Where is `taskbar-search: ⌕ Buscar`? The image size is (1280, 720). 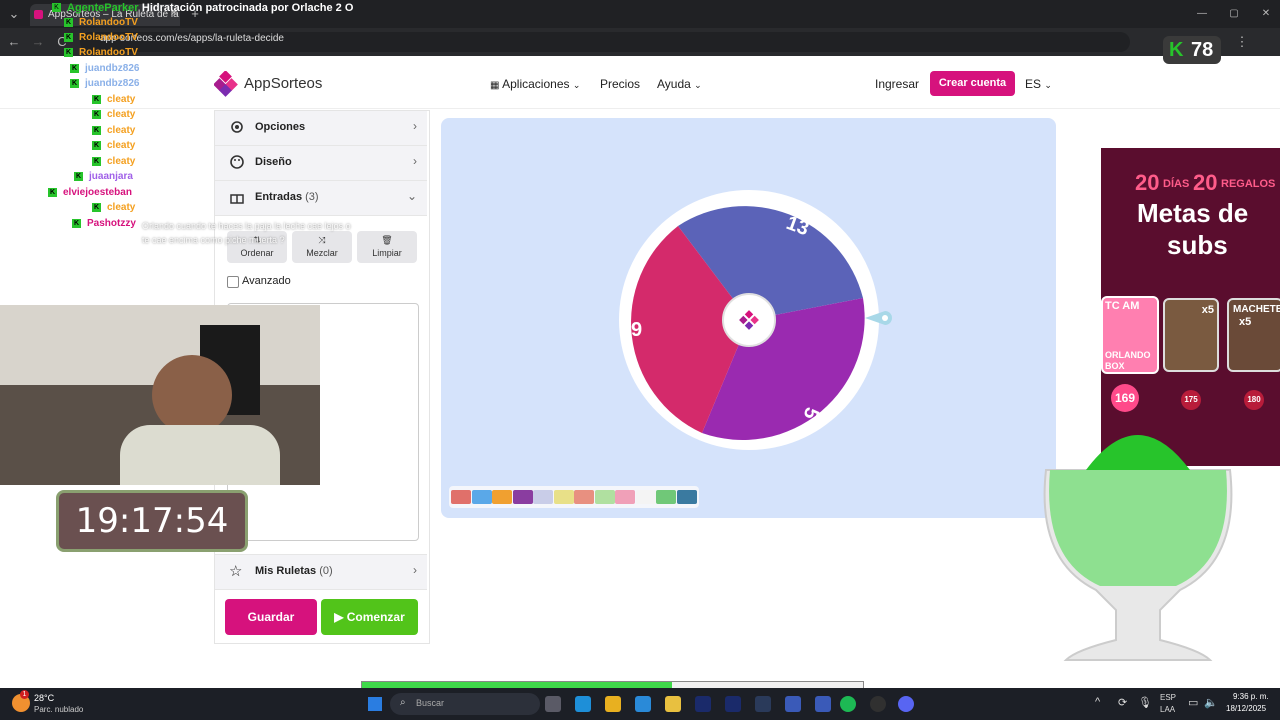 taskbar-search: ⌕ Buscar is located at coordinates (465, 704).